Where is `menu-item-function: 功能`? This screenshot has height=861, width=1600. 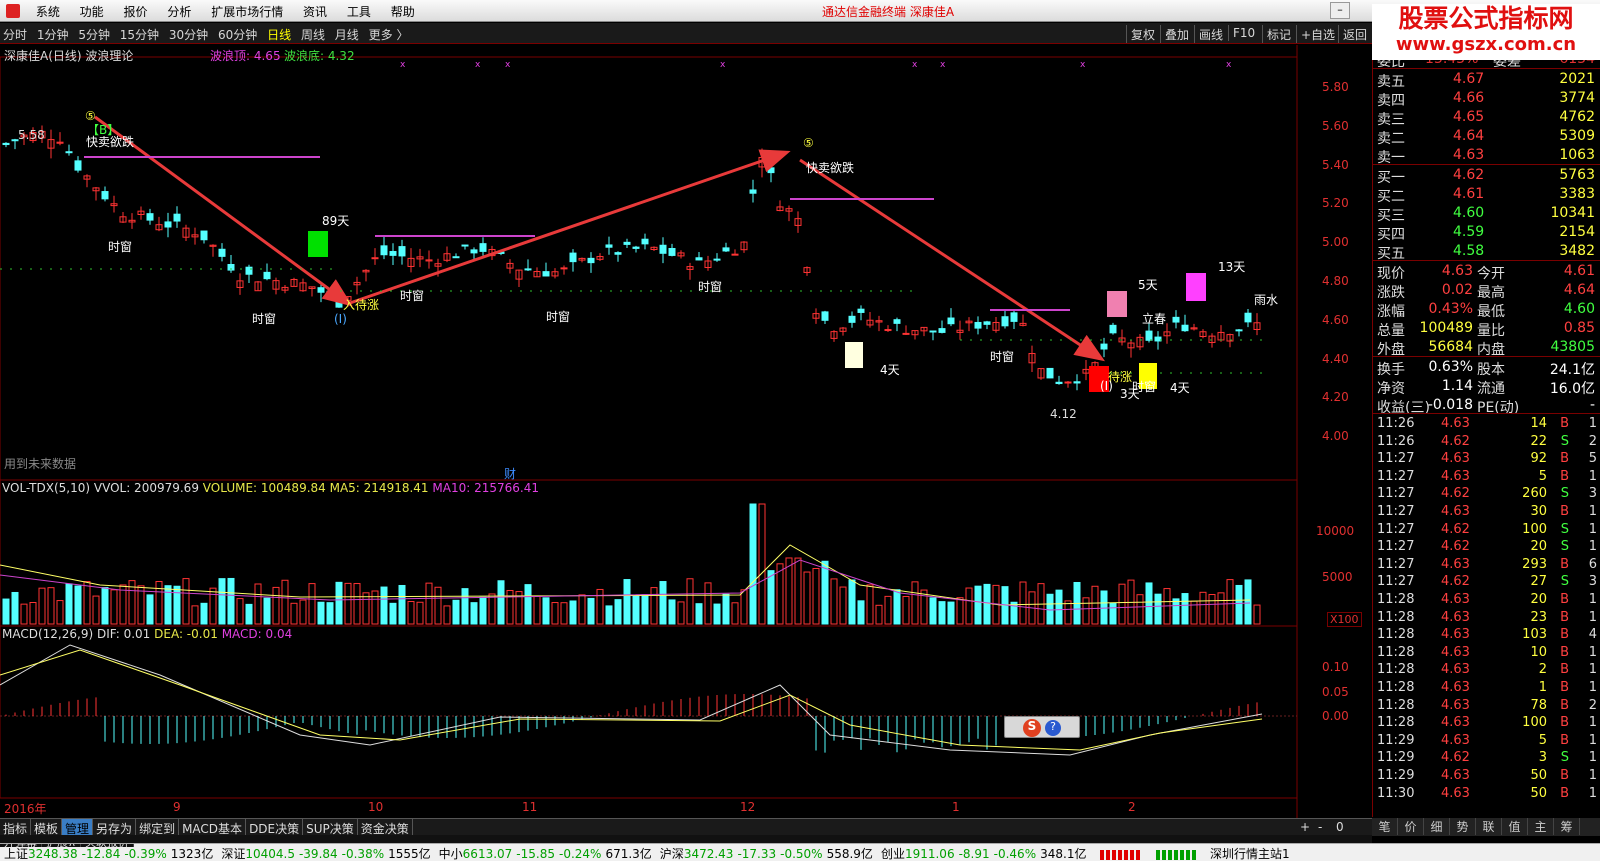
menu-item-function: 功能 is located at coordinates (92, 10).